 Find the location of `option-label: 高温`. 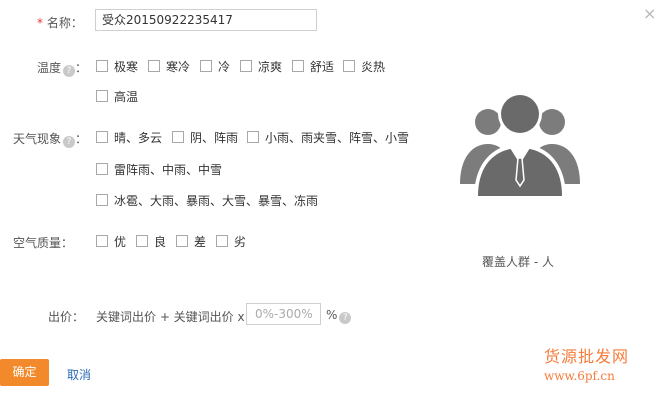

option-label: 高温 is located at coordinates (126, 96).